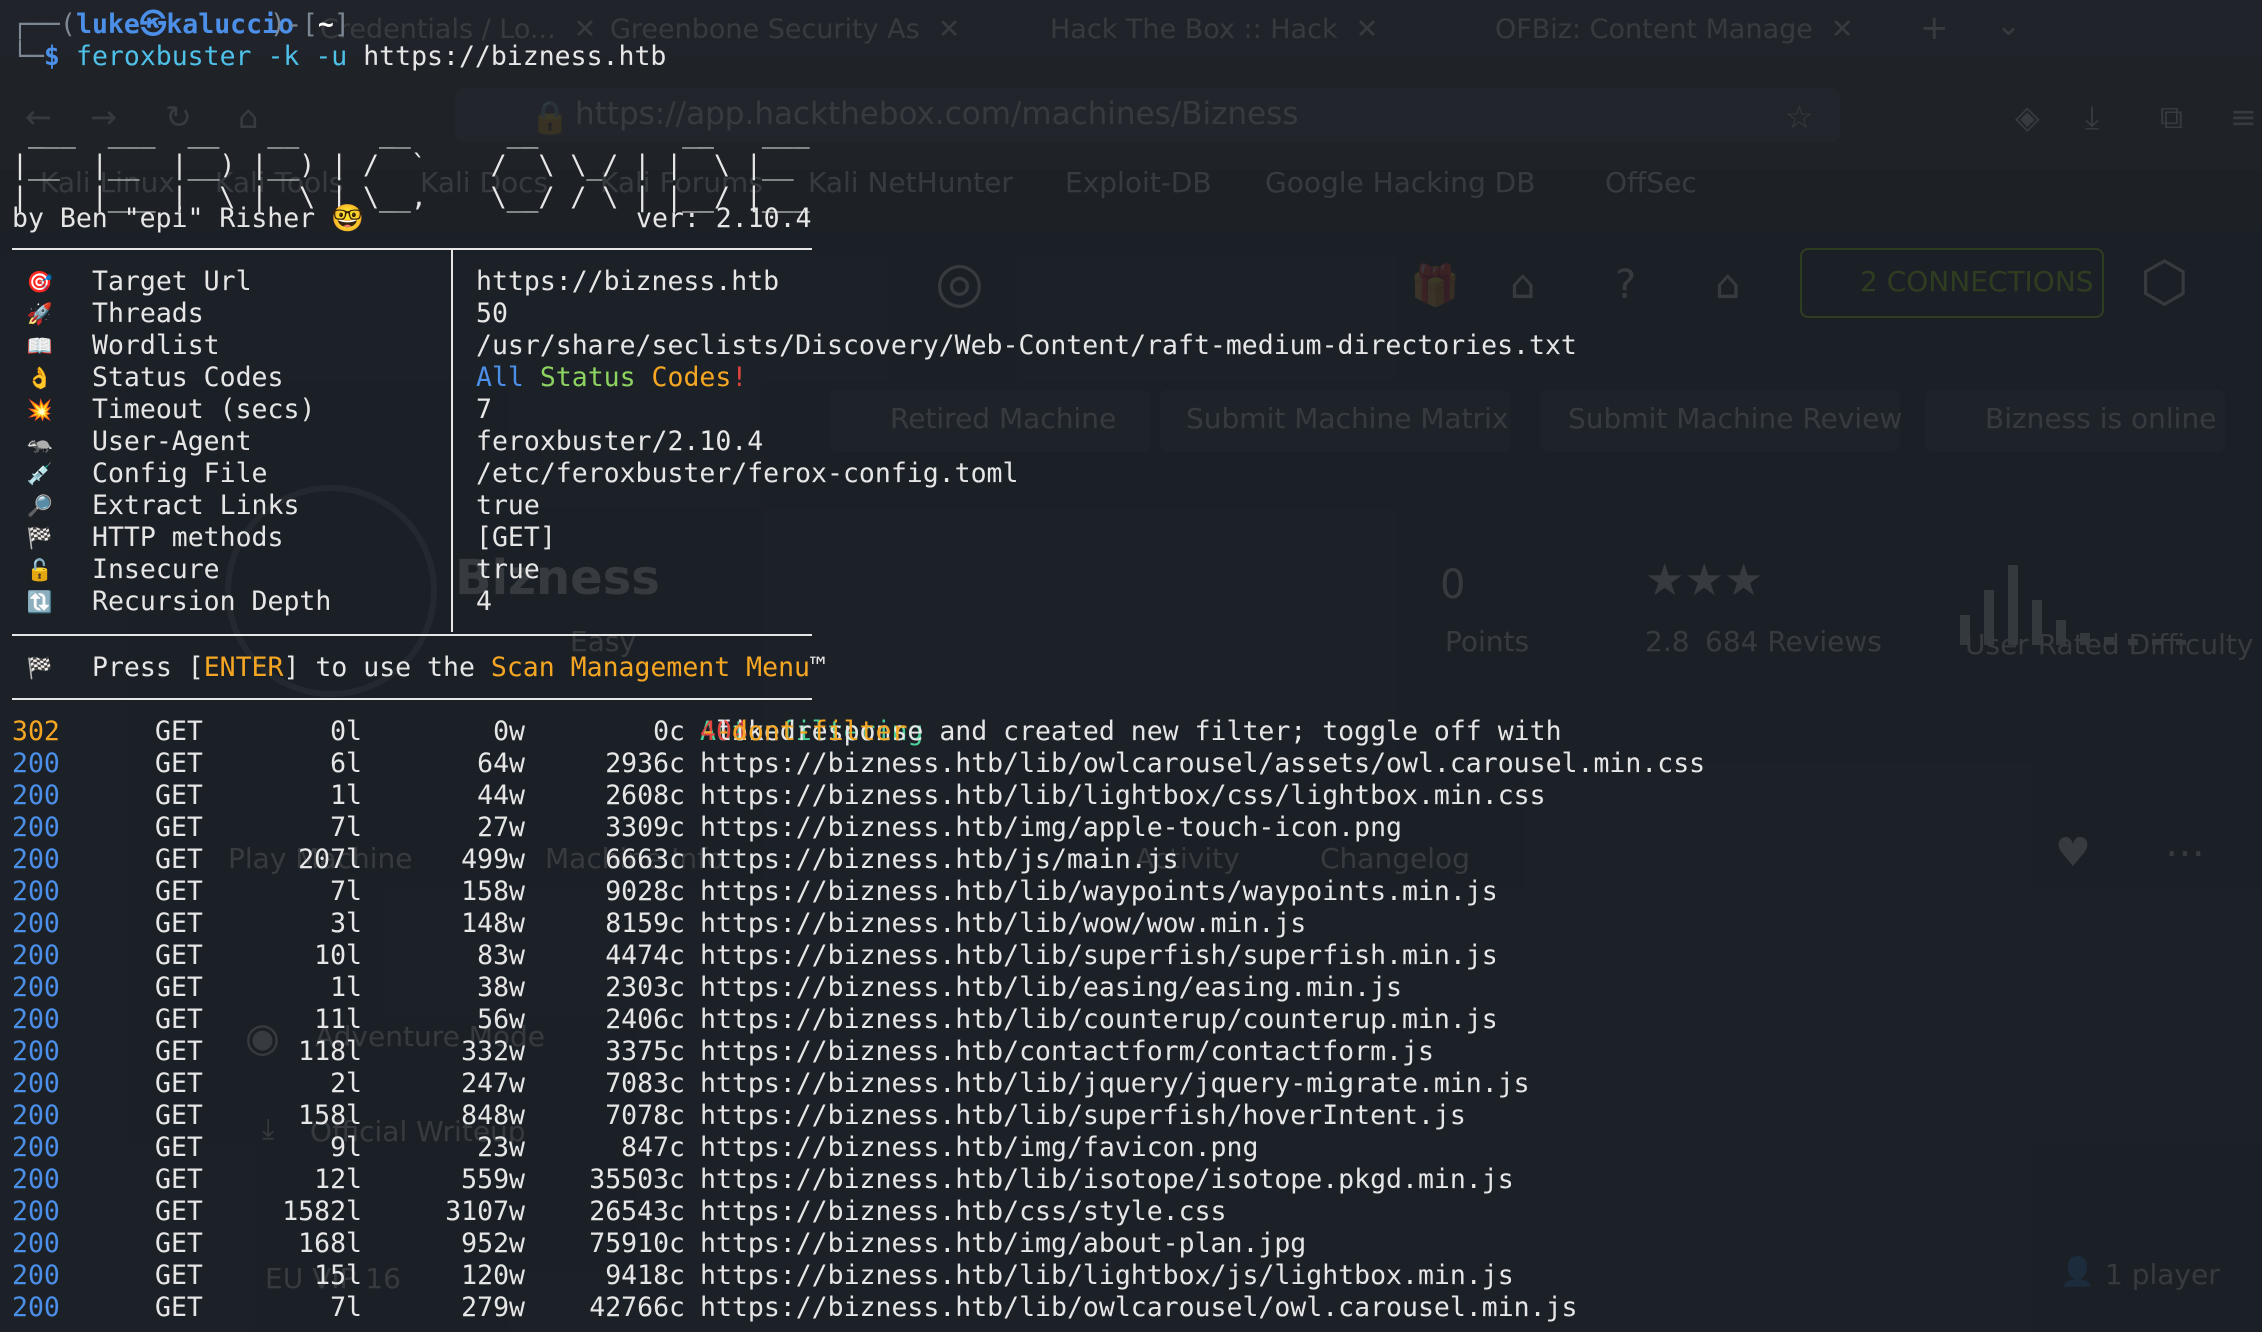 The width and height of the screenshot is (2262, 1332). Describe the element at coordinates (307, 56) in the screenshot. I see `command-flags: -k -u` at that location.